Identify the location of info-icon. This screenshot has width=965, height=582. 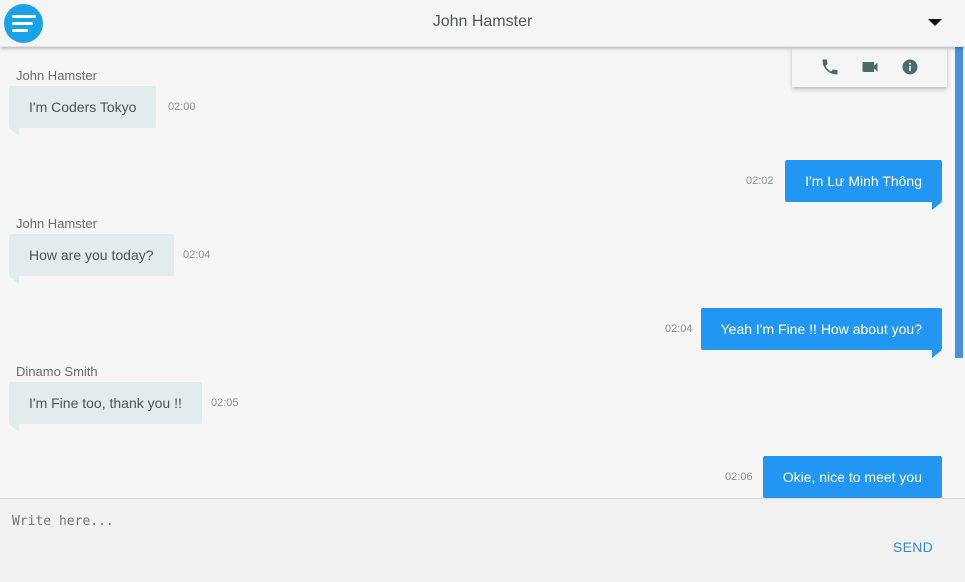
(910, 67).